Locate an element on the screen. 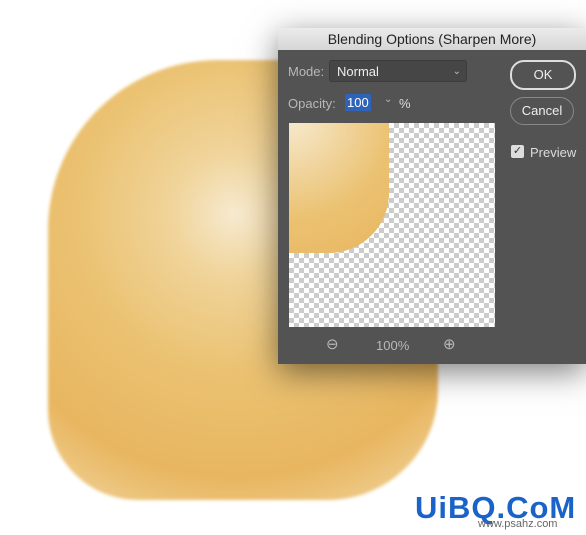  opacity-unit: % is located at coordinates (405, 103).